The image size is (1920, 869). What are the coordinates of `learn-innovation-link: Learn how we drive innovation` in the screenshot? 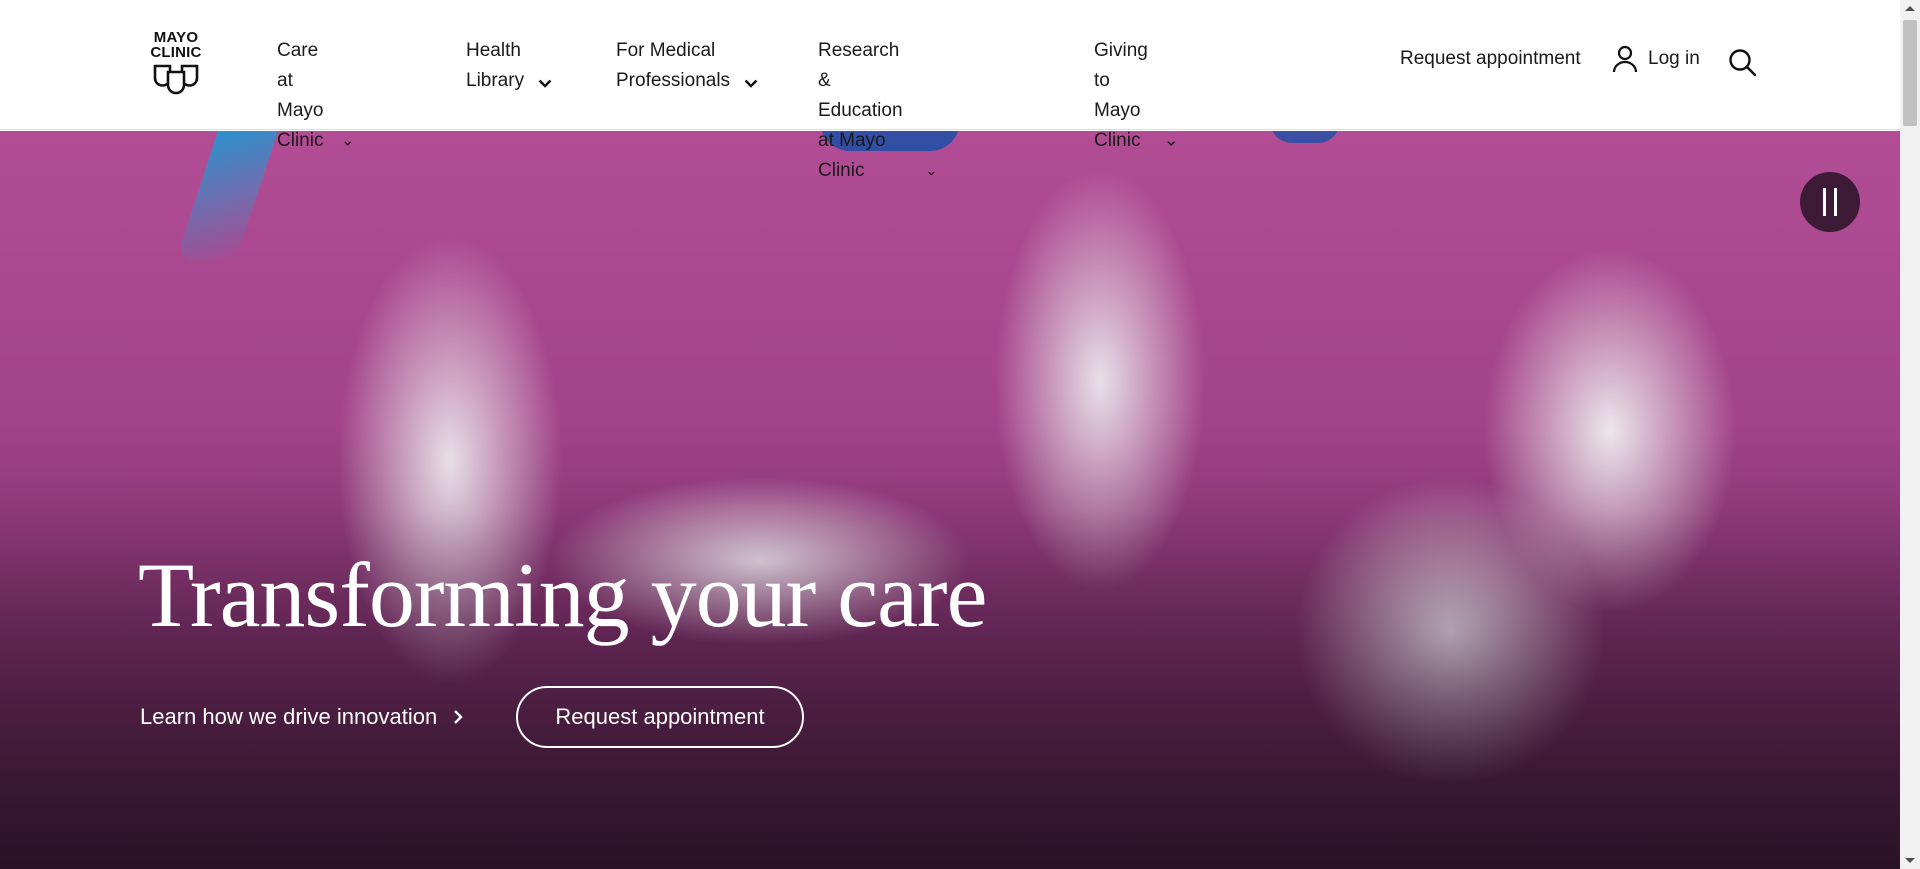 It's located at (301, 717).